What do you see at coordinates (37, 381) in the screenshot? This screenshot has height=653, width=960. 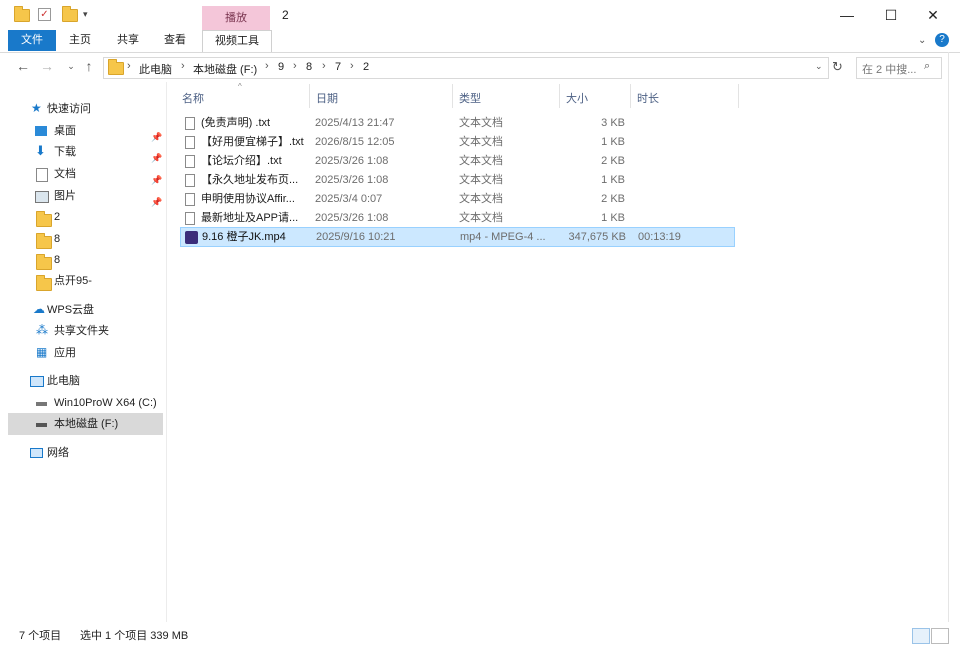 I see `computer-icon` at bounding box center [37, 381].